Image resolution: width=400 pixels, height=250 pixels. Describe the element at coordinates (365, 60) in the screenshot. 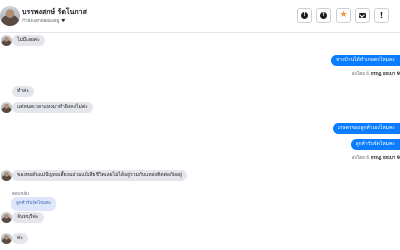

I see `message-outgoing: ทางบ้านได้ทำเกษตรไหมคะ` at that location.